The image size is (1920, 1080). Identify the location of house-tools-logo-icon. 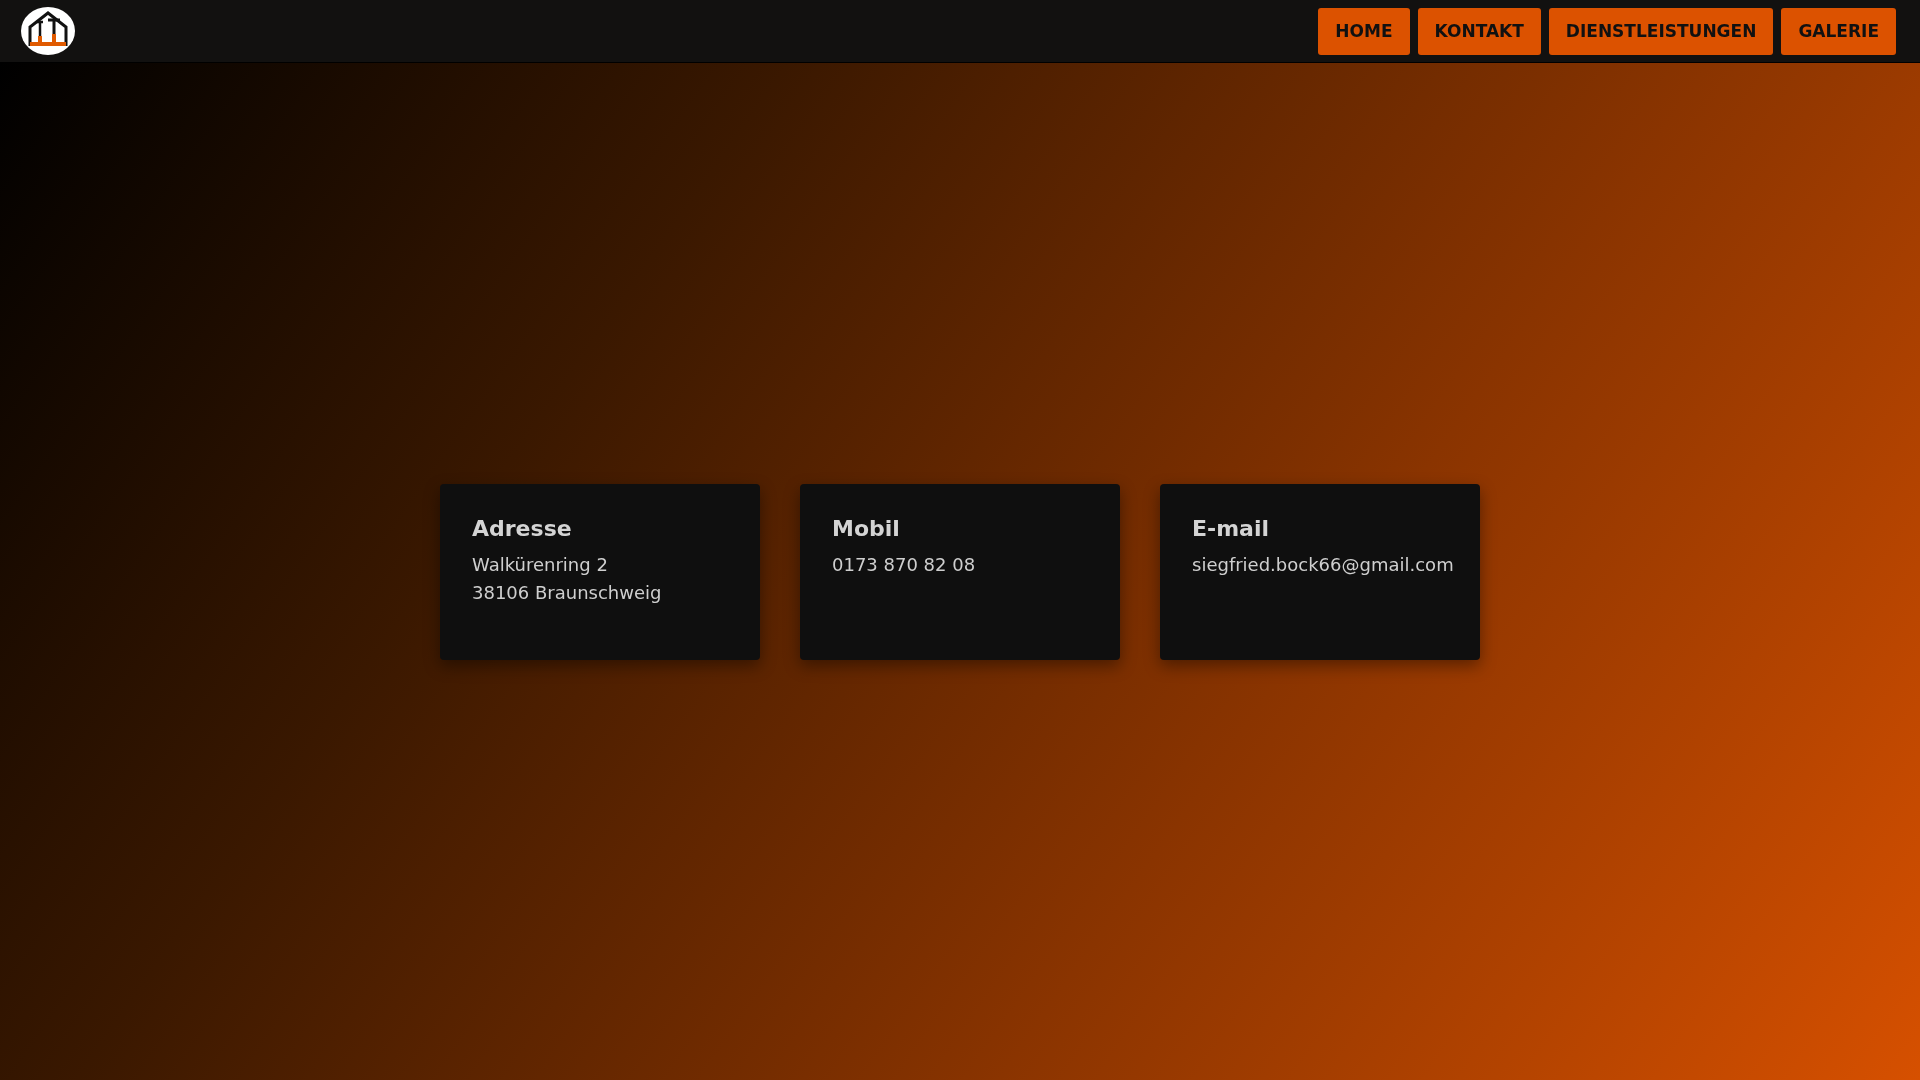
(48, 31).